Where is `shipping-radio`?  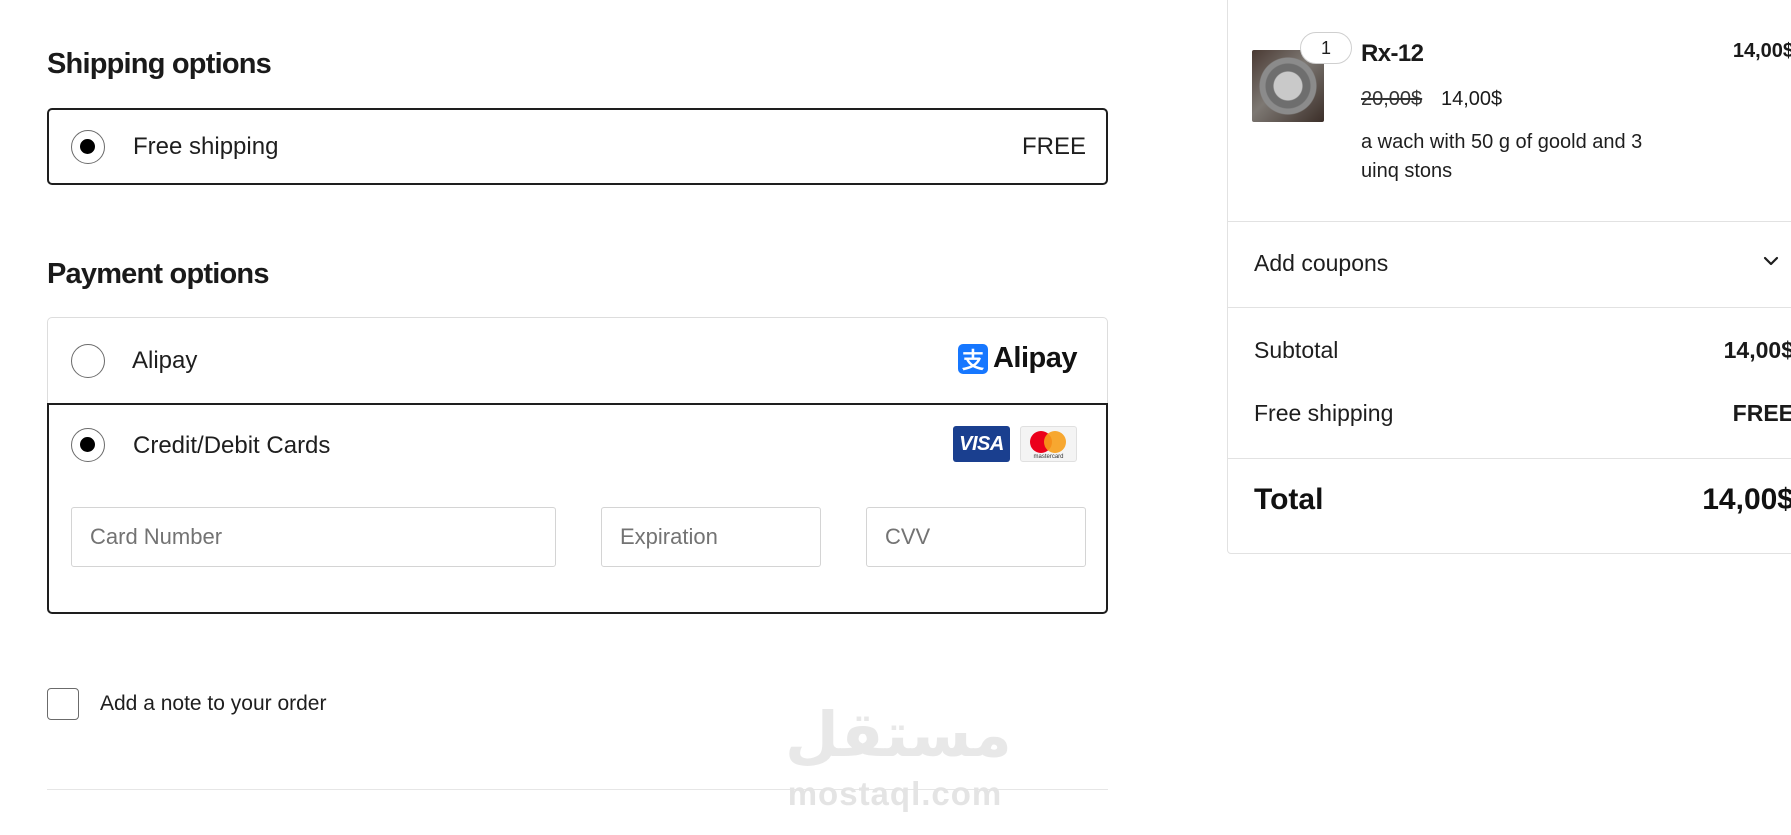
shipping-radio is located at coordinates (88, 147).